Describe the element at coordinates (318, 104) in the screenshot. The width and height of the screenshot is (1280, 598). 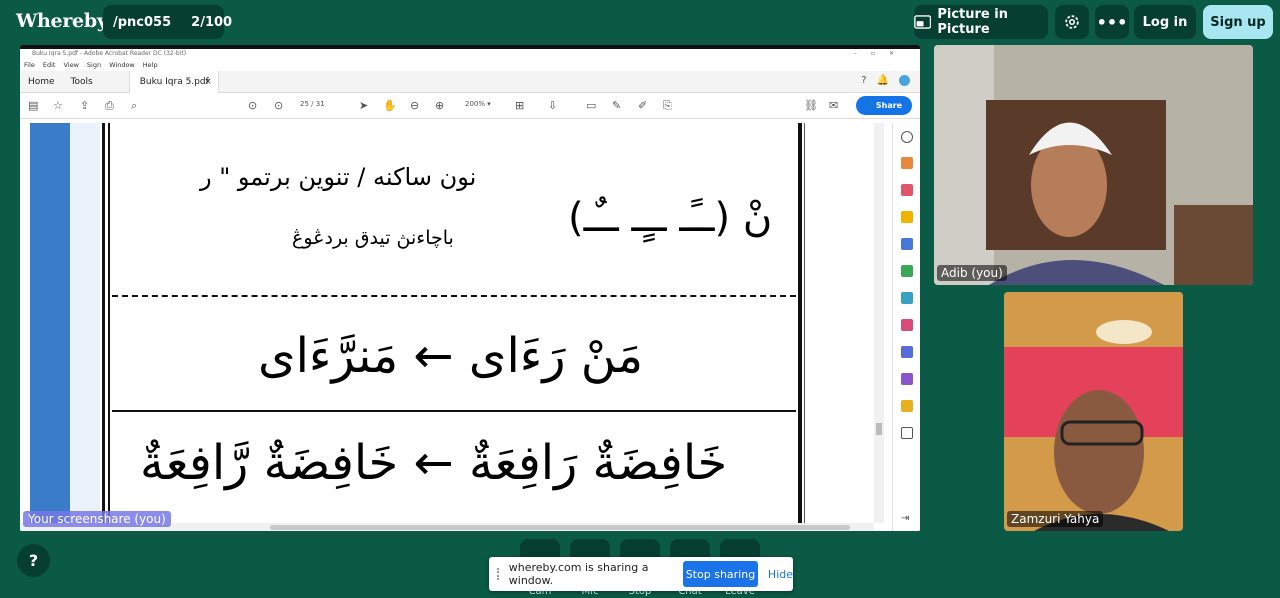
I see `page-total: / 31` at that location.